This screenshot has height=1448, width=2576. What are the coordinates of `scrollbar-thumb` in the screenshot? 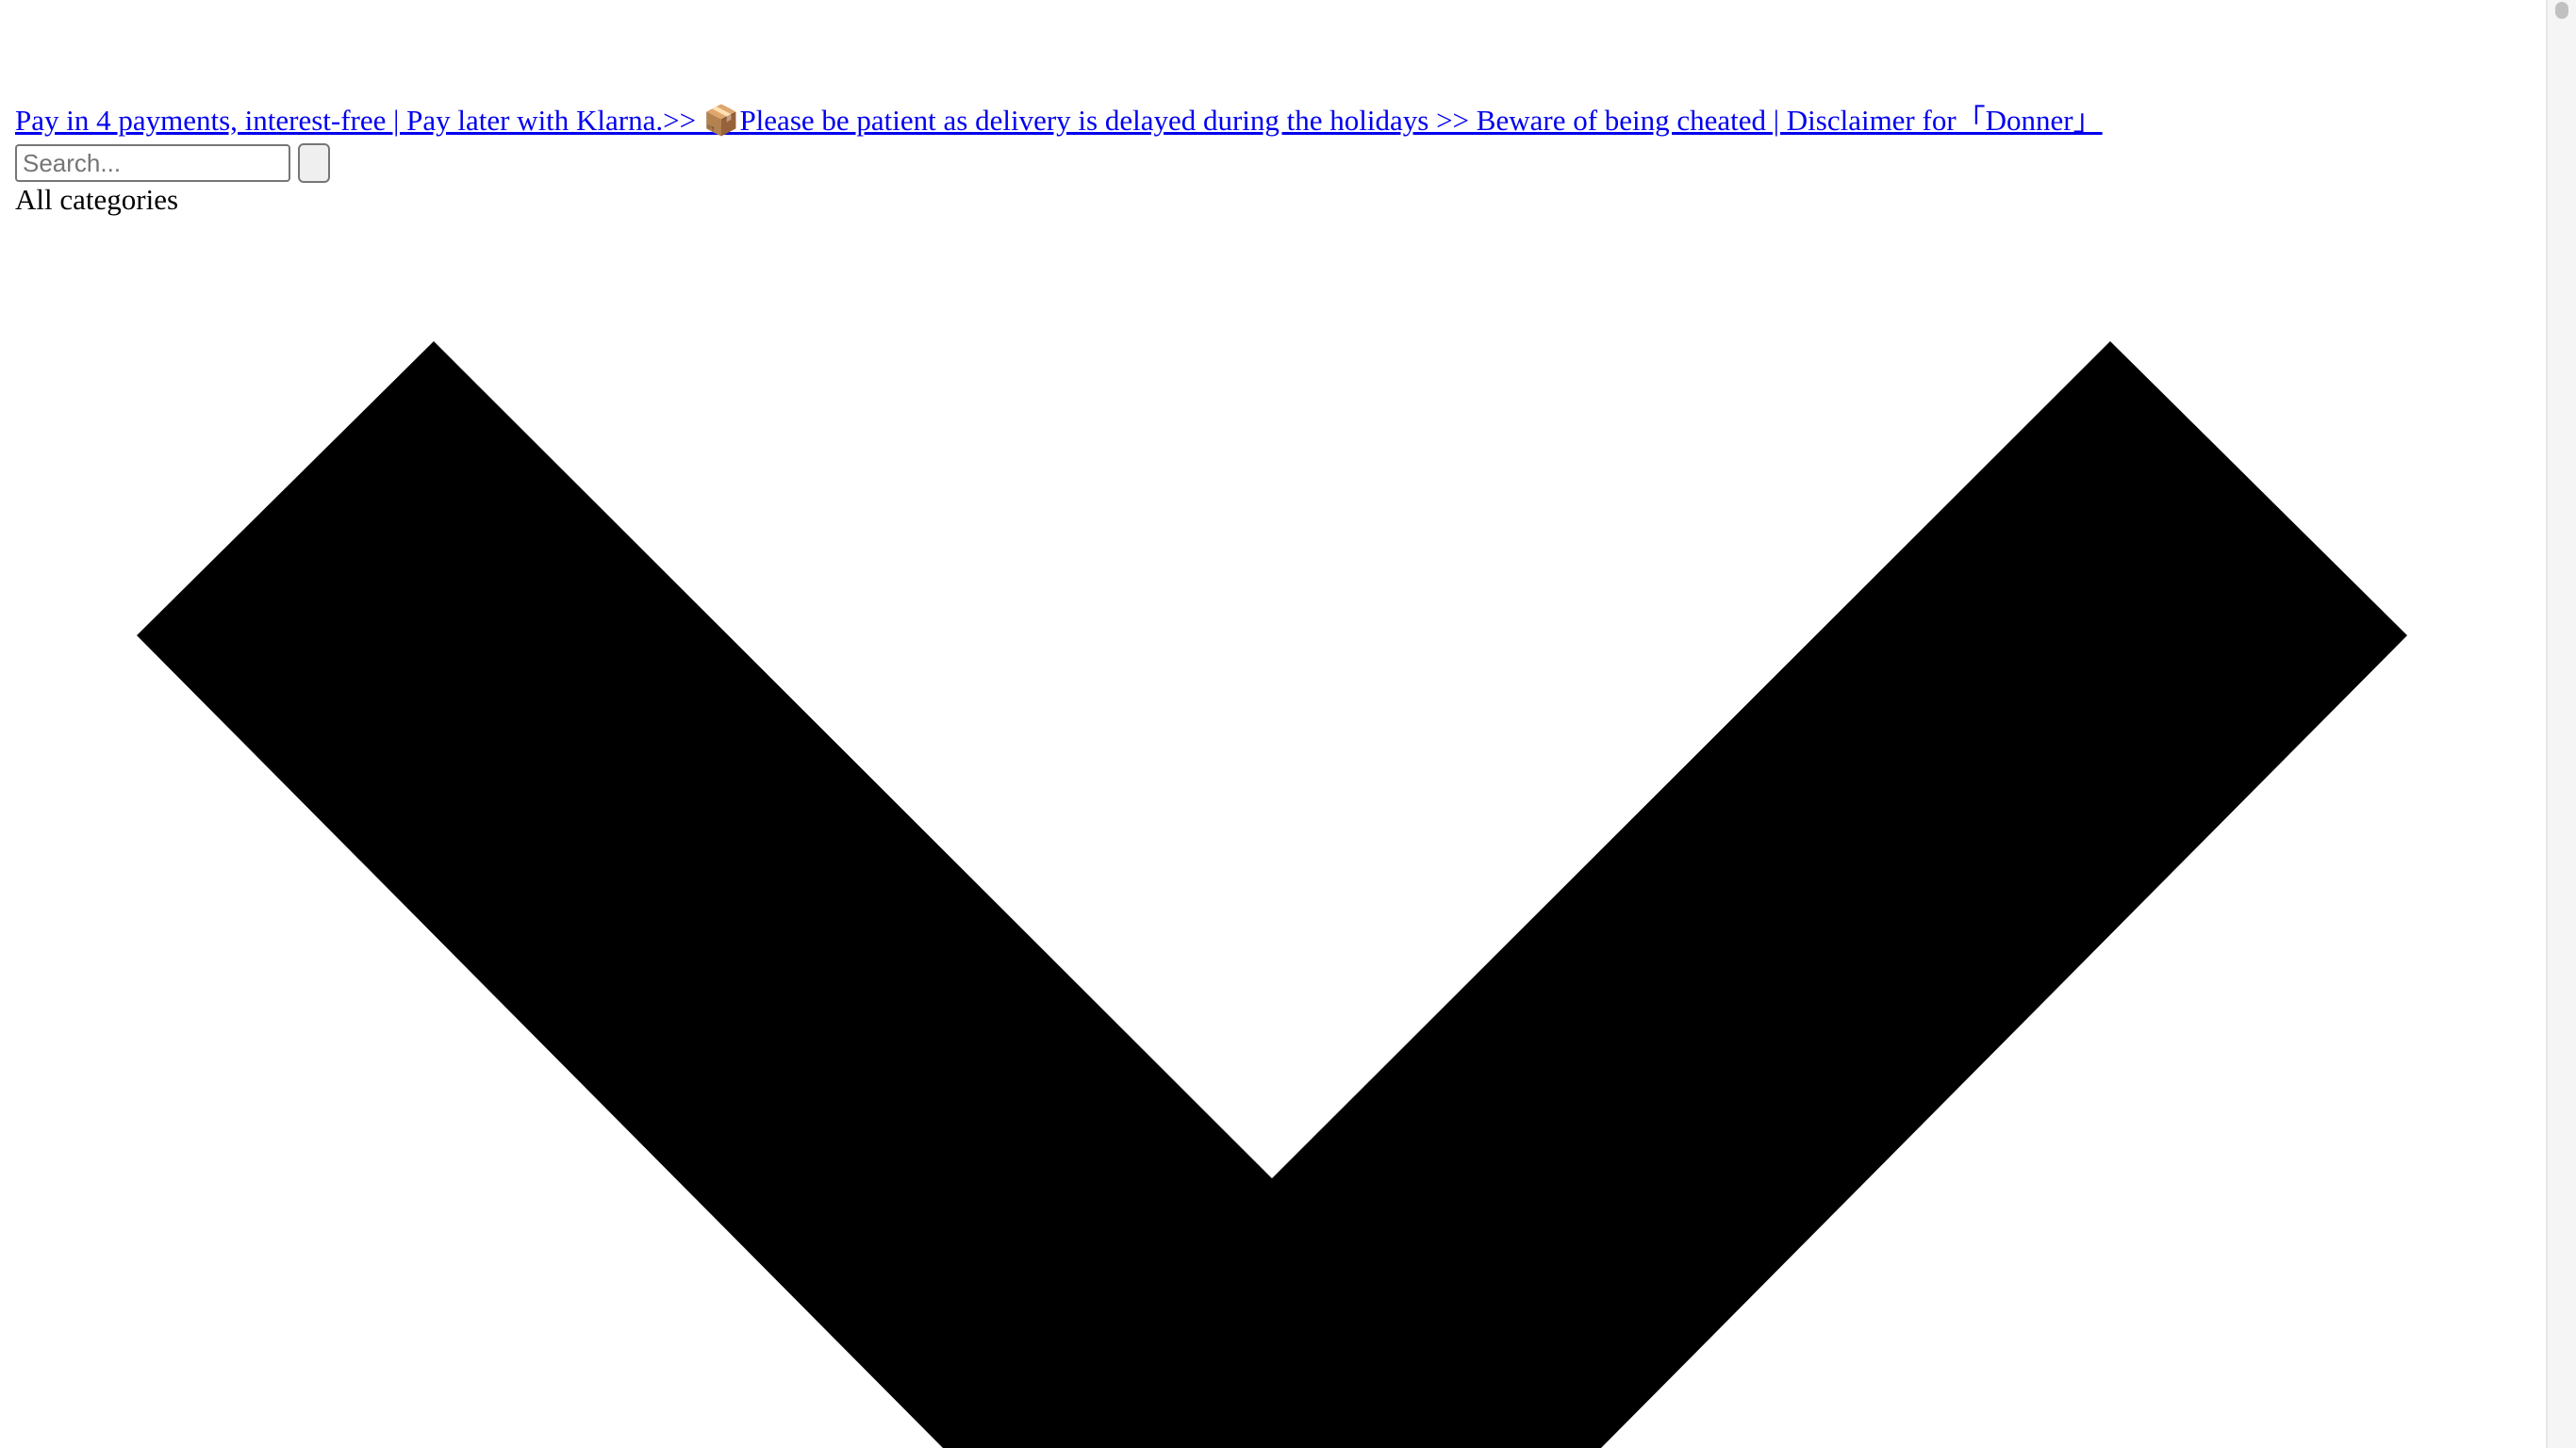 It's located at (2561, 10).